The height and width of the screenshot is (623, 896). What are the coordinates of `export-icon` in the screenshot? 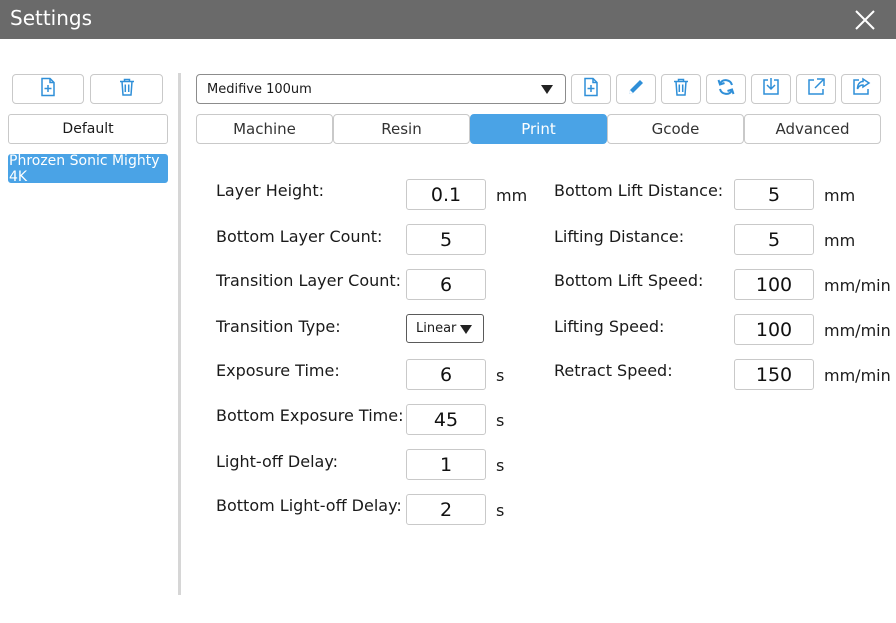 It's located at (816, 89).